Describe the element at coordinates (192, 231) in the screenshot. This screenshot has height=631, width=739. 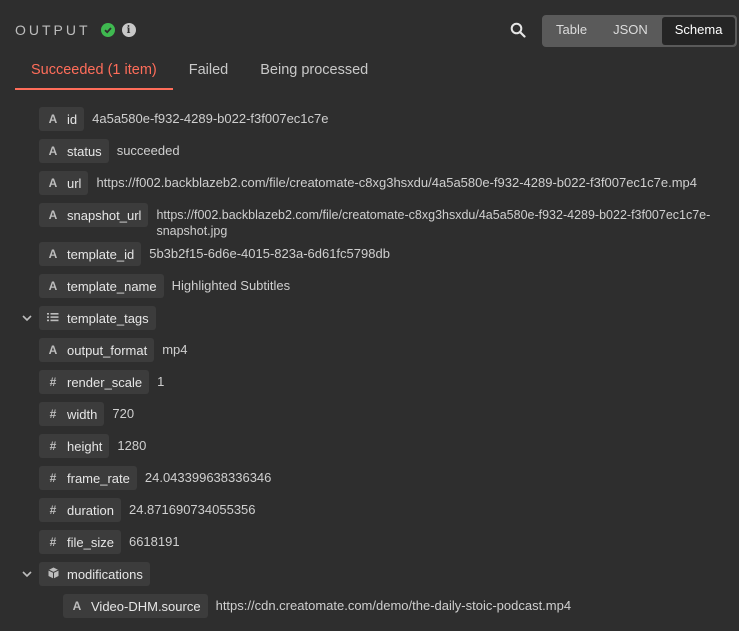
I see `field-value-line: snapshot.jpg` at that location.